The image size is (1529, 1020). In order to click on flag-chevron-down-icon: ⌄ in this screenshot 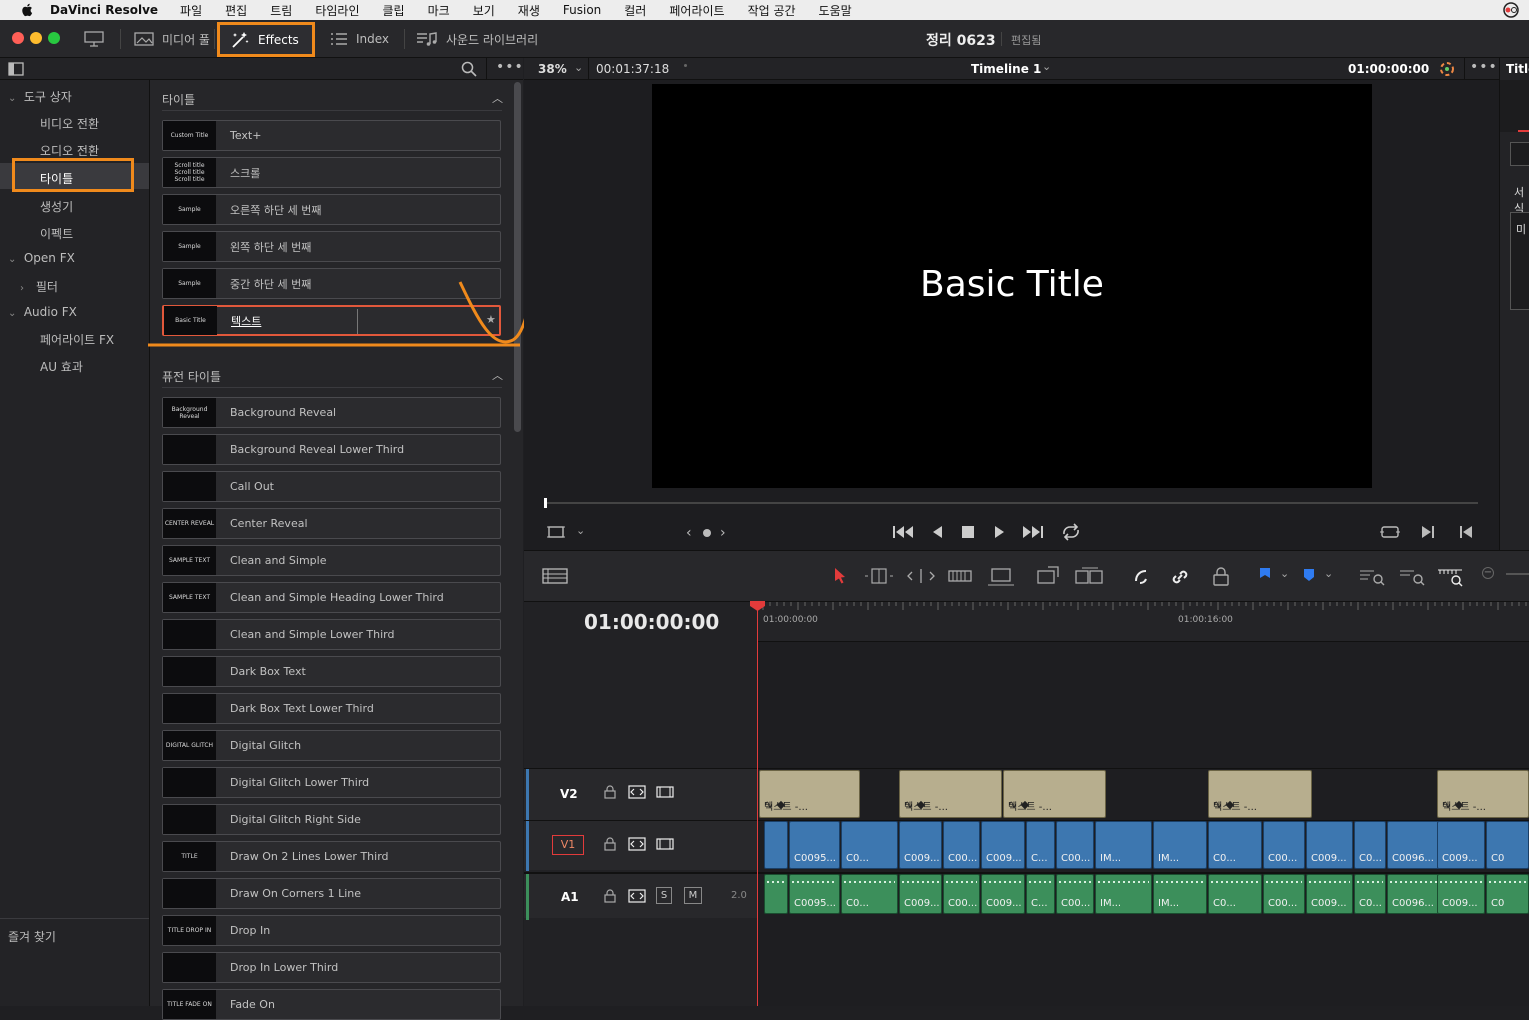, I will do `click(1284, 573)`.